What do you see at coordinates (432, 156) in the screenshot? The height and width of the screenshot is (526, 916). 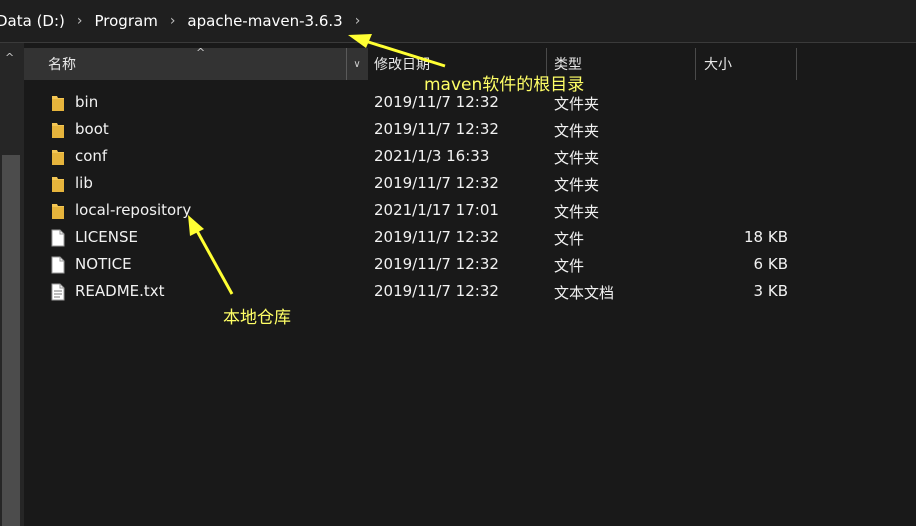 I see `file-date: 2021/1/3 16:33` at bounding box center [432, 156].